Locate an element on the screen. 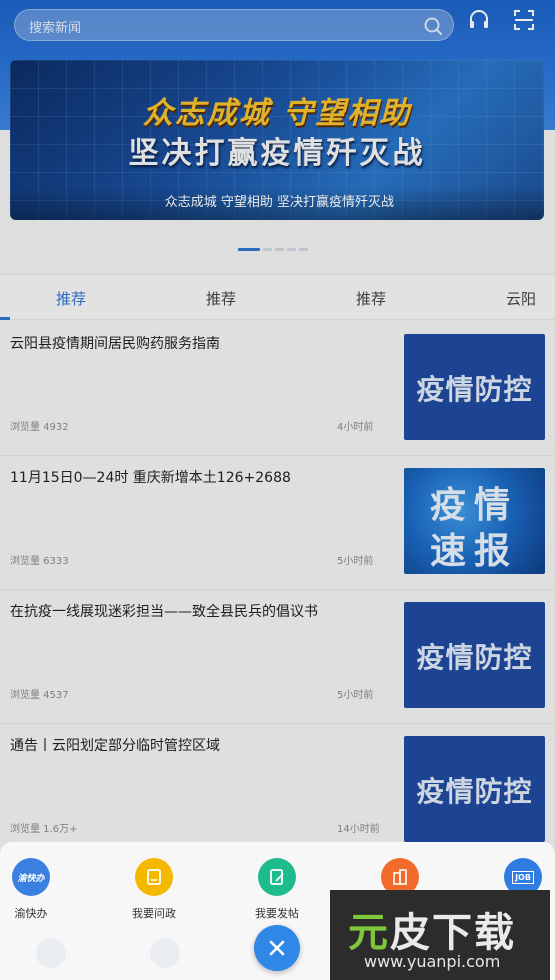  action-label: 渝快办 is located at coordinates (31, 913).